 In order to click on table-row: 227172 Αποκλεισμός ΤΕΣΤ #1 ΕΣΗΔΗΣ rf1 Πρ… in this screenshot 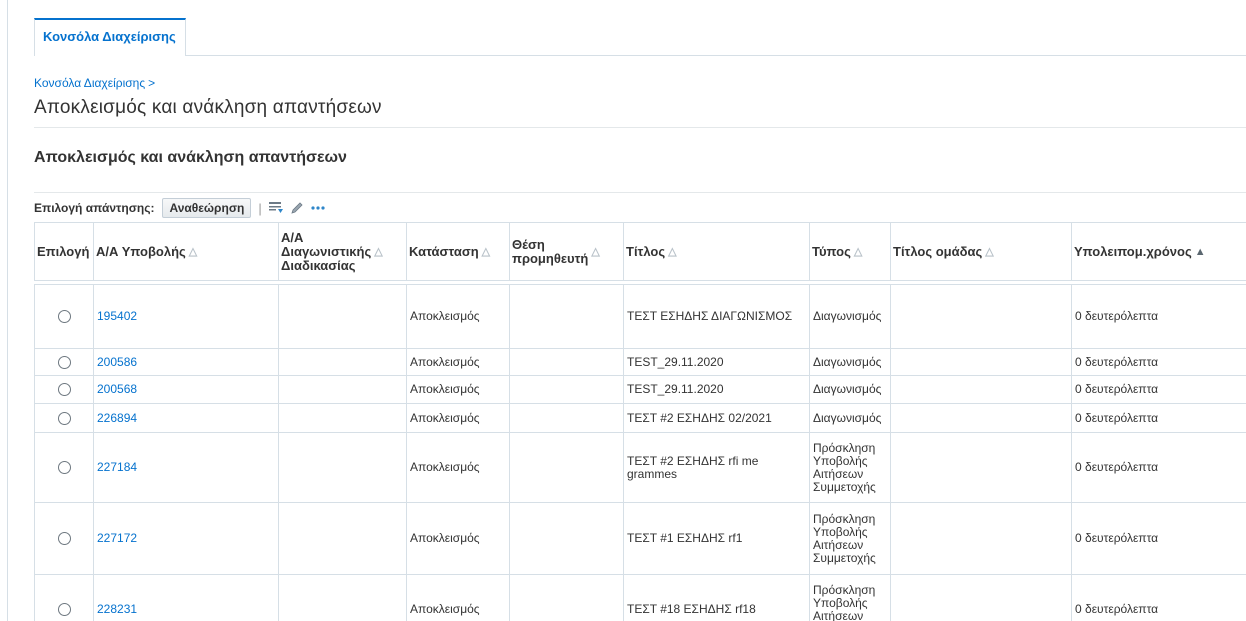, I will do `click(640, 538)`.